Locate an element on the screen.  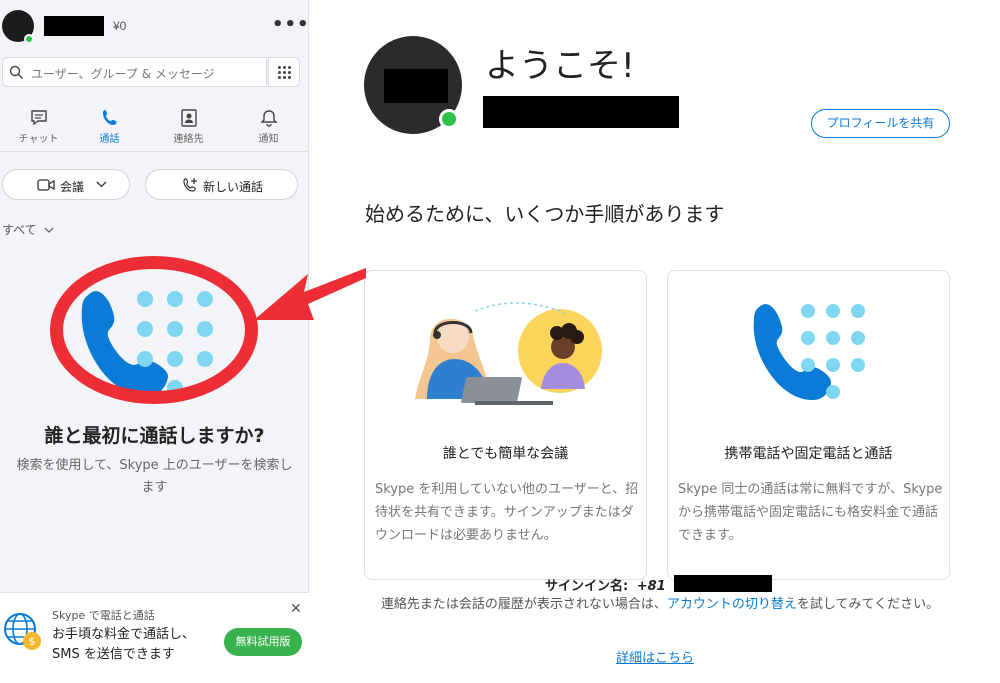
signin-info: サインイン名: +81 is located at coordinates (605, 584).